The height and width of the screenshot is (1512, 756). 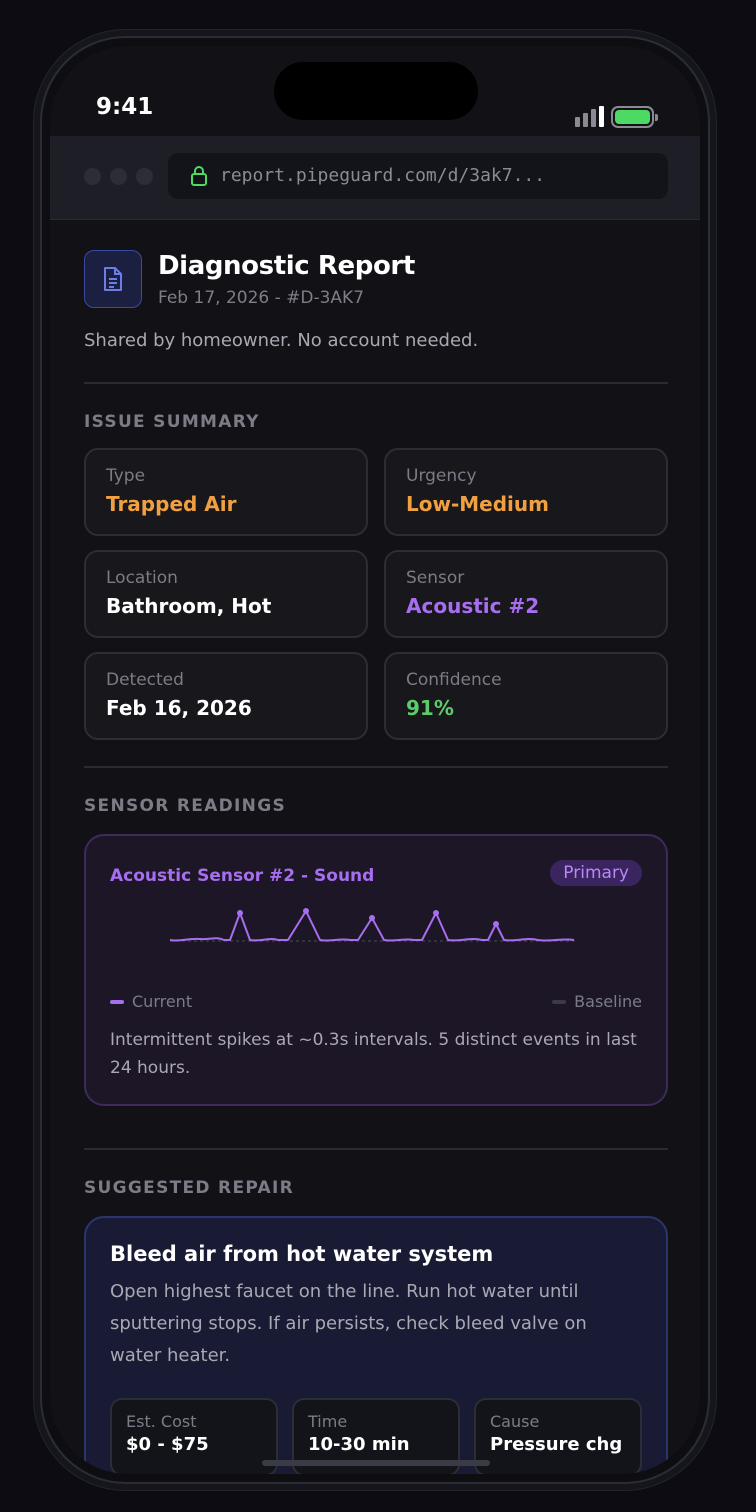 I want to click on legend-baseline: Baseline, so click(x=597, y=1001).